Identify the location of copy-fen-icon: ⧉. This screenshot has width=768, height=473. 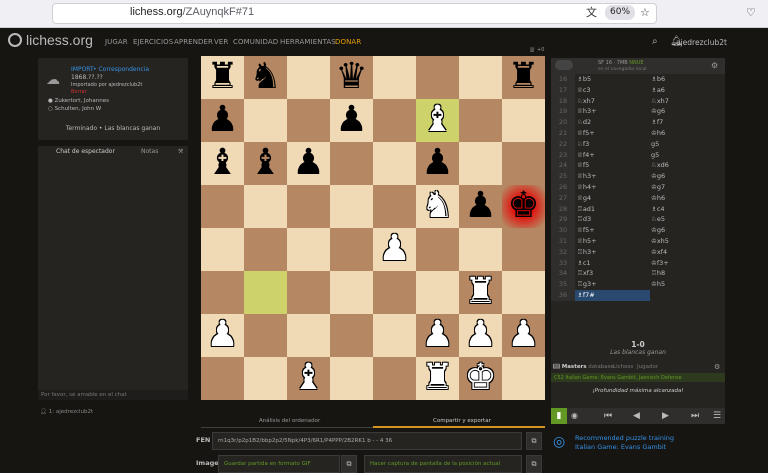
(534, 441).